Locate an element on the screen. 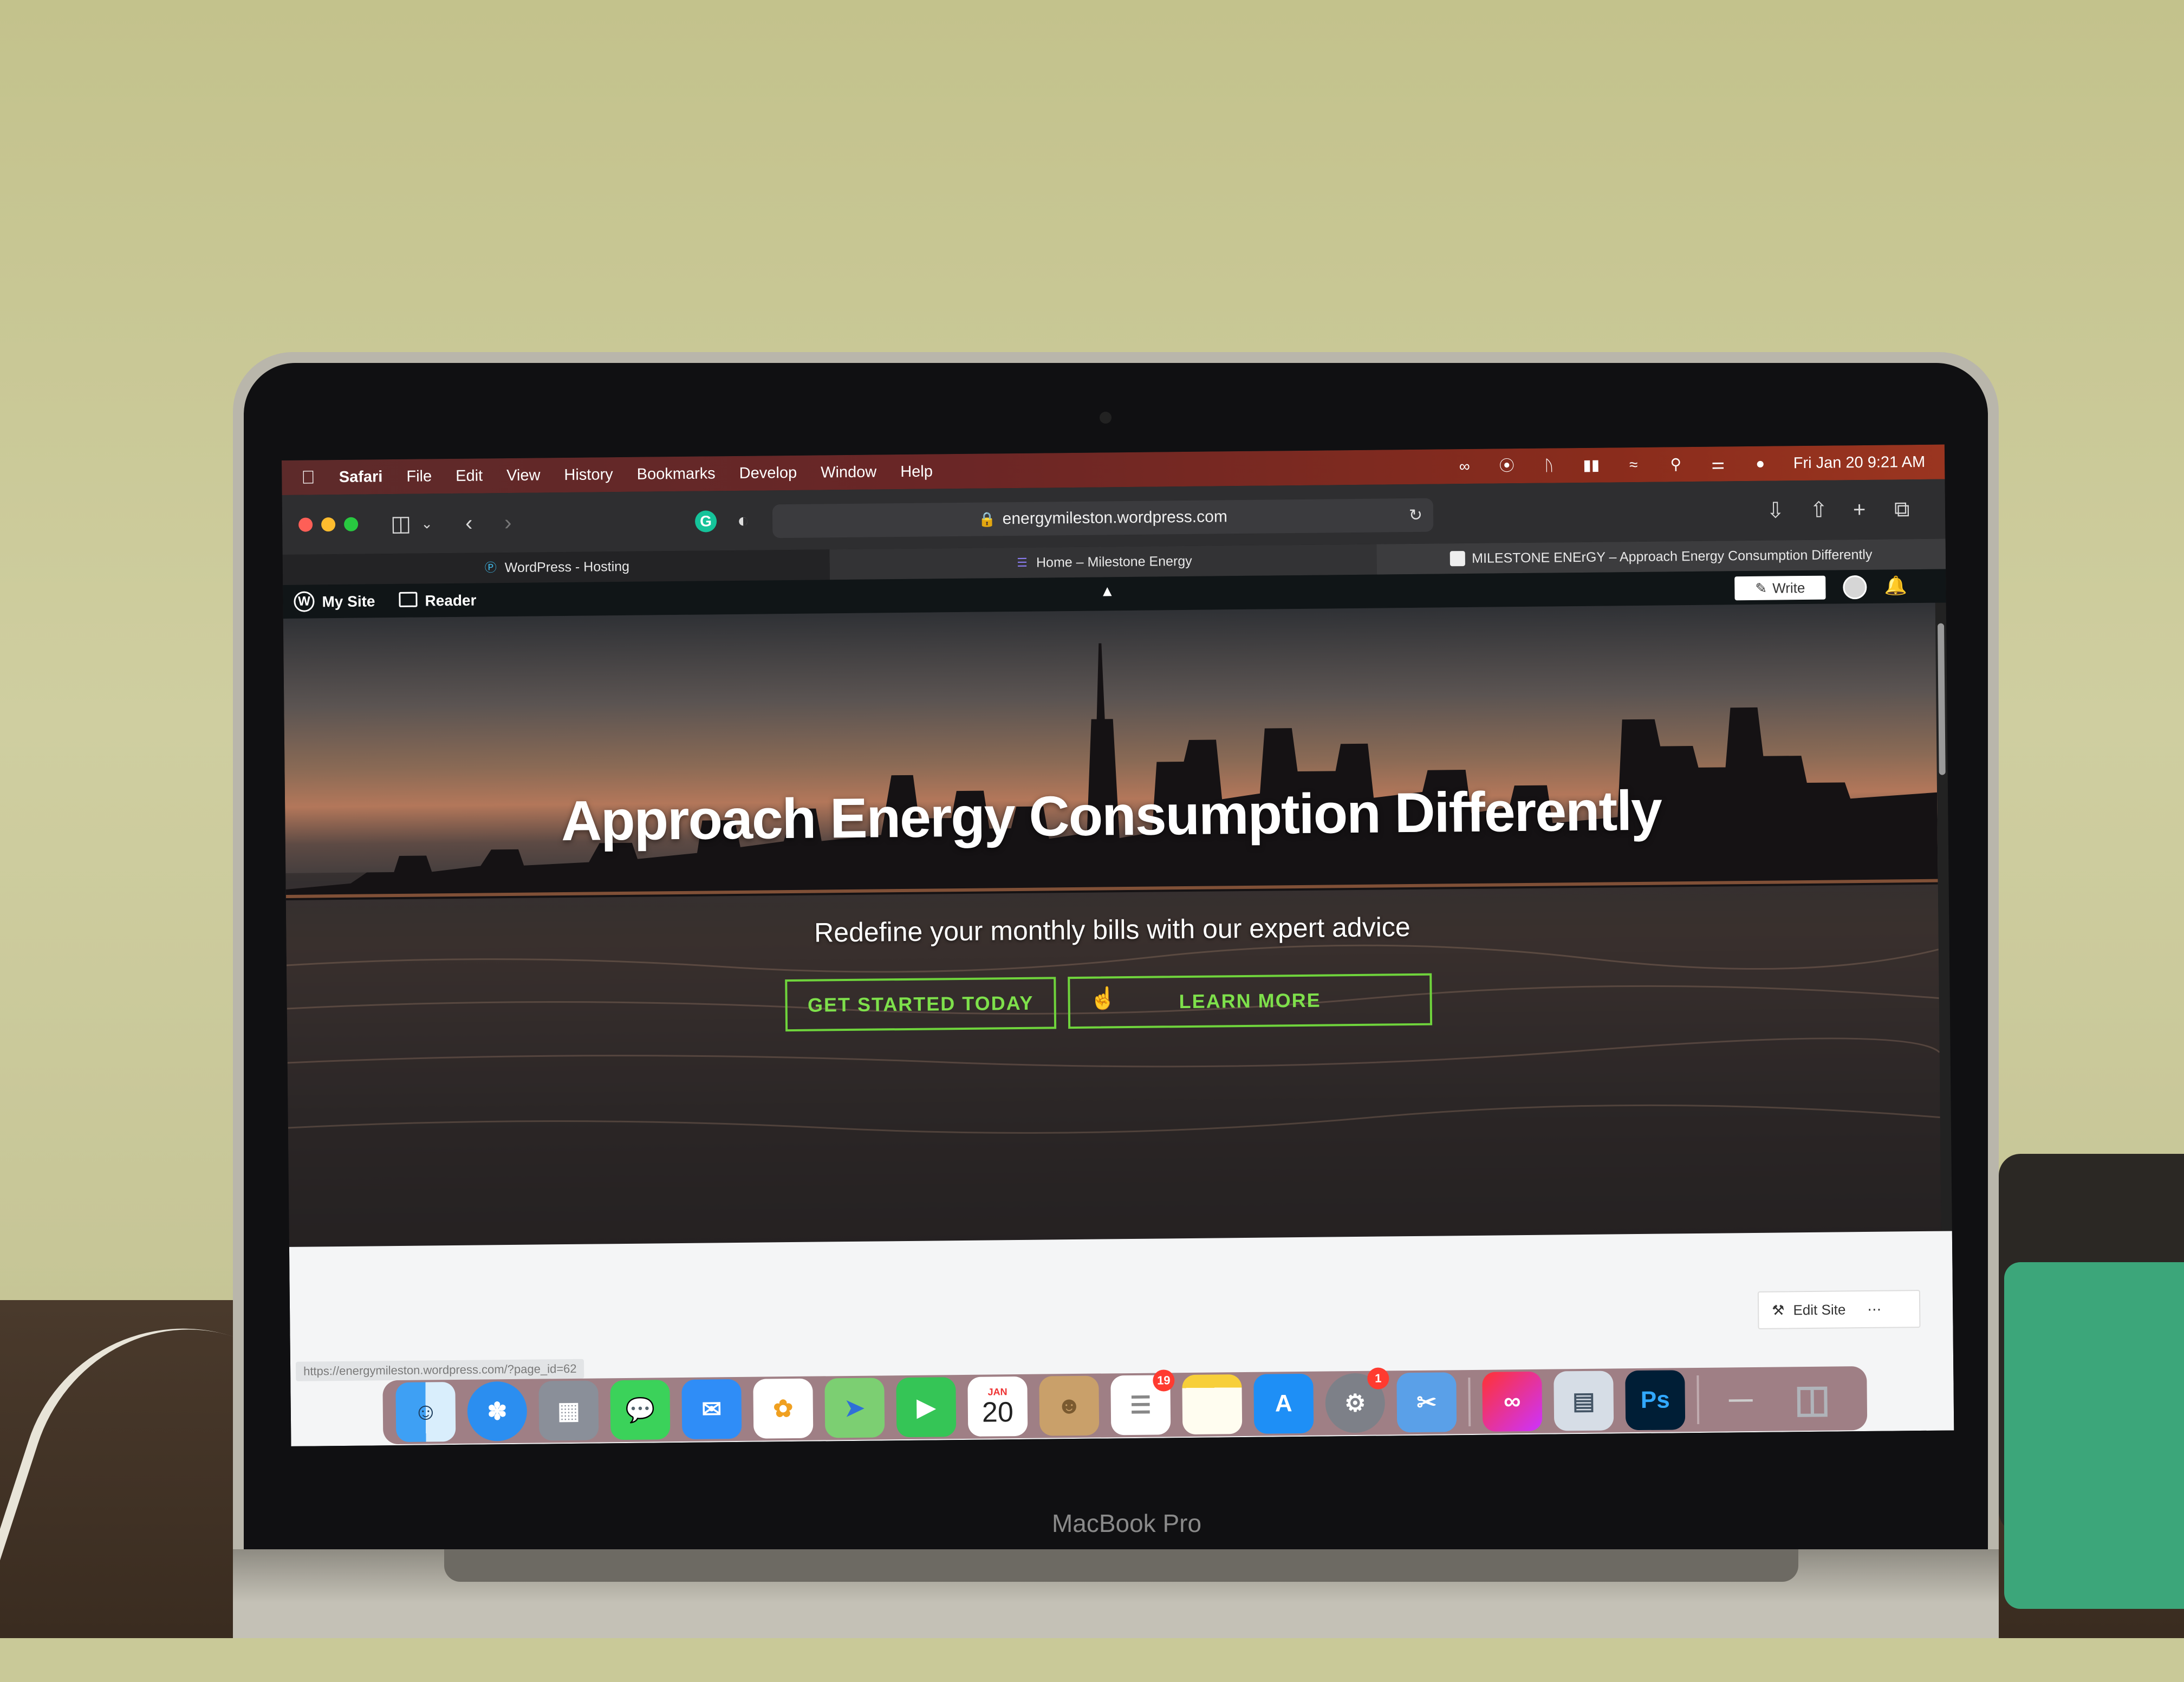 This screenshot has width=2184, height=1682. laptop-hinge is located at coordinates (1121, 1565).